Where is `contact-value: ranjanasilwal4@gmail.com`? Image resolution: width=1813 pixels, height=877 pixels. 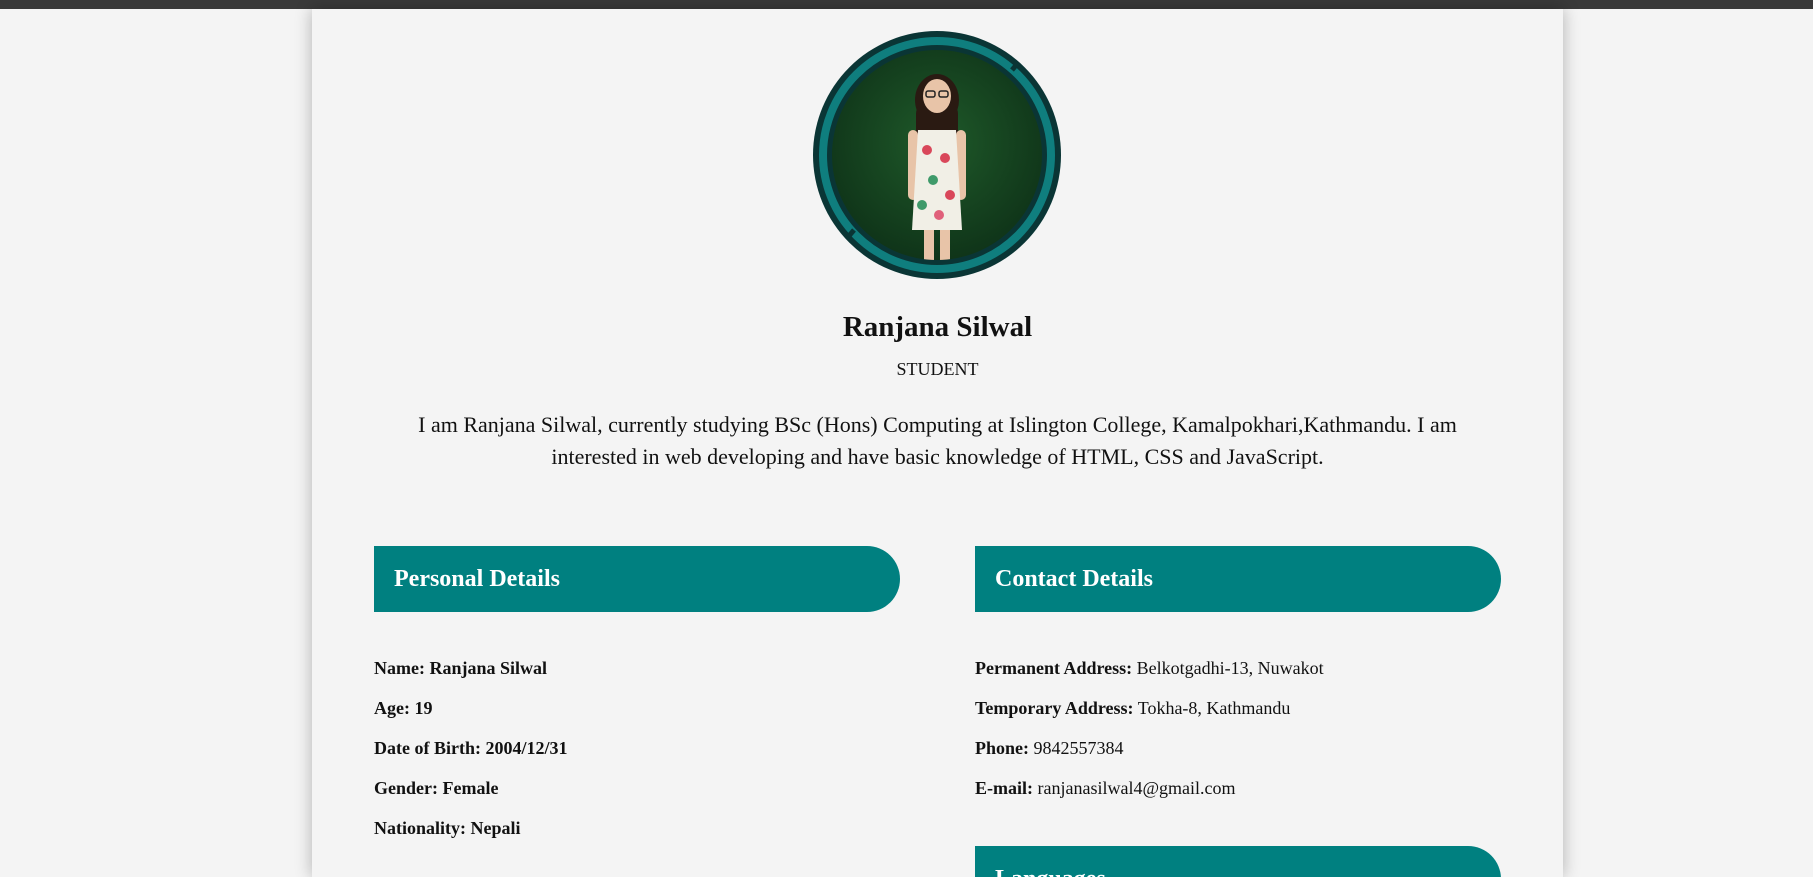
contact-value: ranjanasilwal4@gmail.com is located at coordinates (1136, 788).